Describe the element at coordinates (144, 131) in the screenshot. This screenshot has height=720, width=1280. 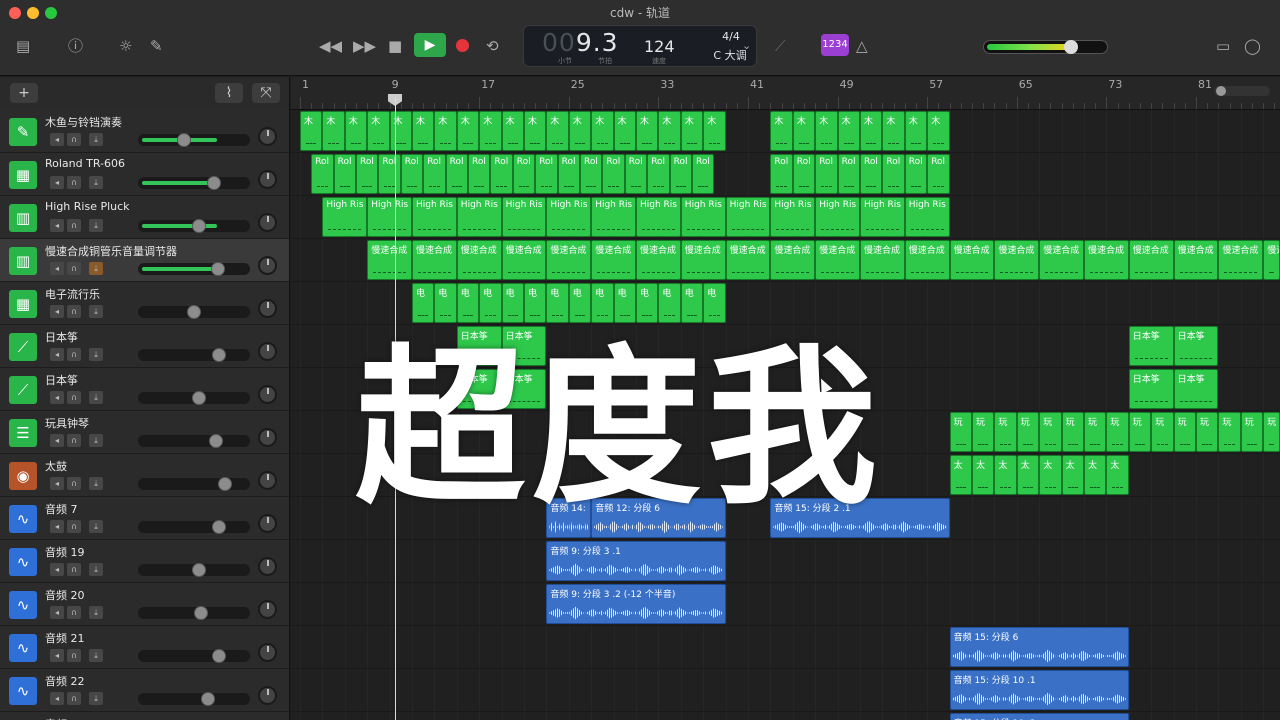
I see `track-header: ✎ 木鱼与铃铛演奏 ◂ ∩ ⤓` at that location.